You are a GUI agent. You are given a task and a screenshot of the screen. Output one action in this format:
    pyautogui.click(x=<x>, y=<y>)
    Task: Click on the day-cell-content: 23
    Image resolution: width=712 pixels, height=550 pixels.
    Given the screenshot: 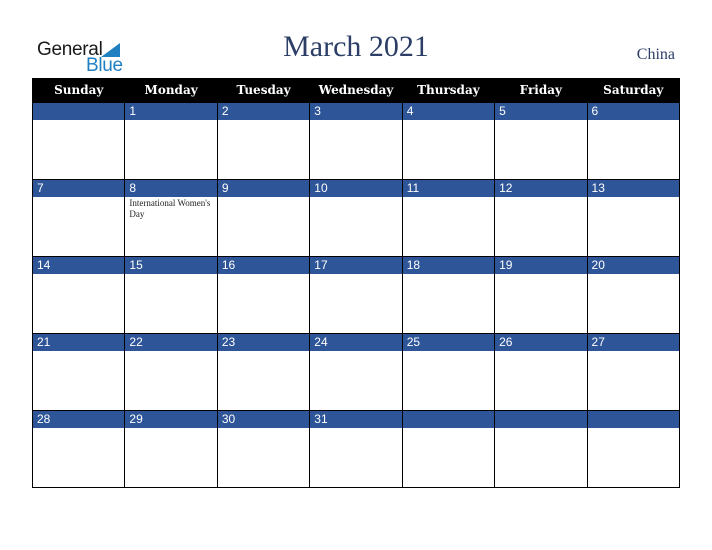 What is the action you would take?
    pyautogui.click(x=263, y=372)
    